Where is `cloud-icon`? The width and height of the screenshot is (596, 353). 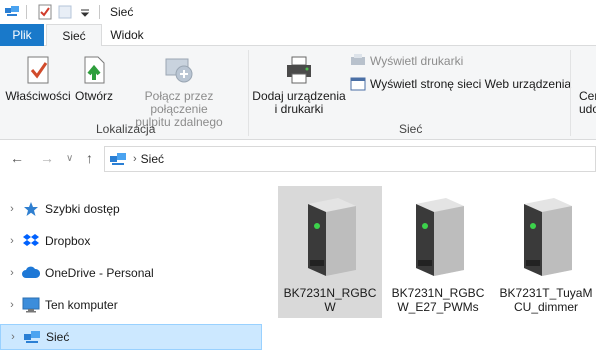
cloud-icon is located at coordinates (31, 273).